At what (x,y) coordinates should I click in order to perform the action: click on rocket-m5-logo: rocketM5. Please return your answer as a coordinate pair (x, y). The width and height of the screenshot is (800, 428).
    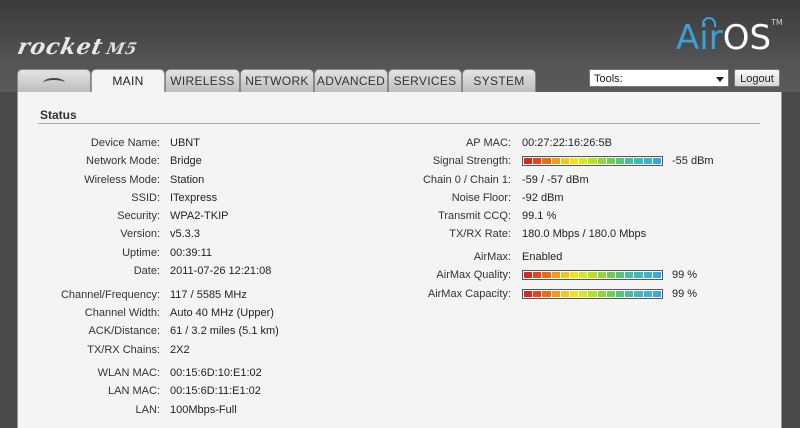
    Looking at the image, I should click on (77, 47).